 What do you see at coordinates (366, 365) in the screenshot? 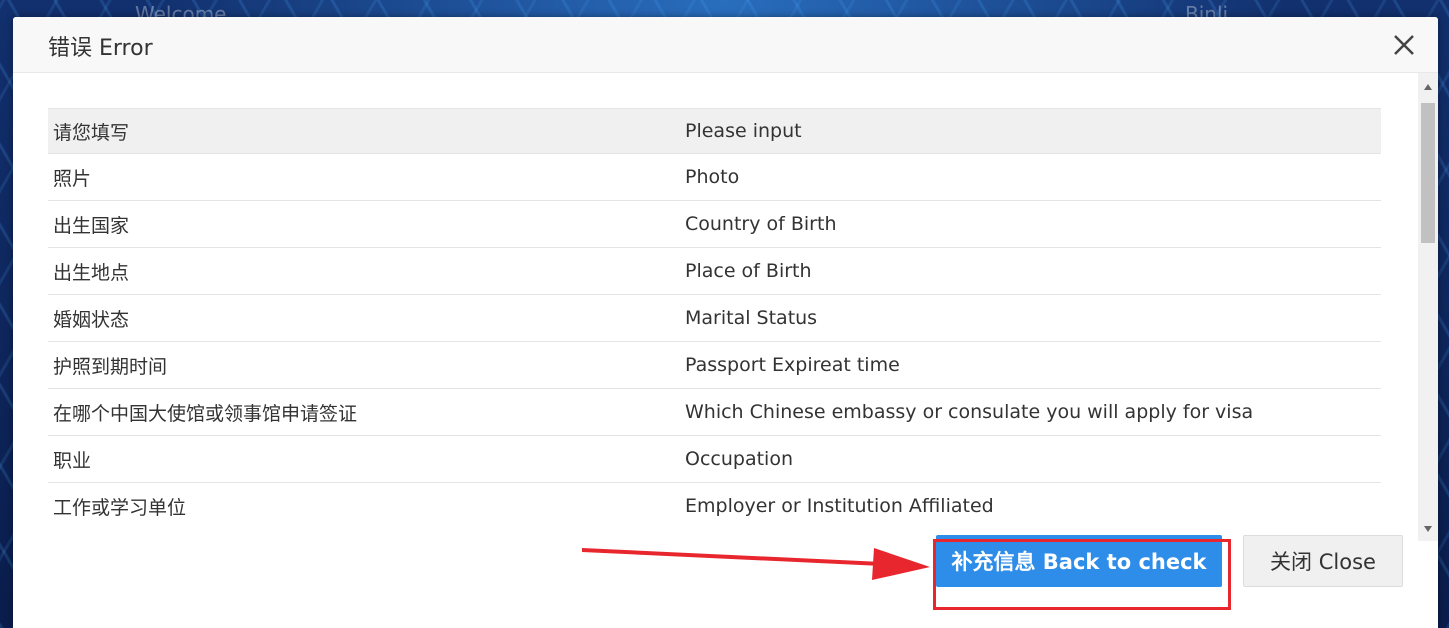
I see `row-label-chinese: 护照到期时间` at bounding box center [366, 365].